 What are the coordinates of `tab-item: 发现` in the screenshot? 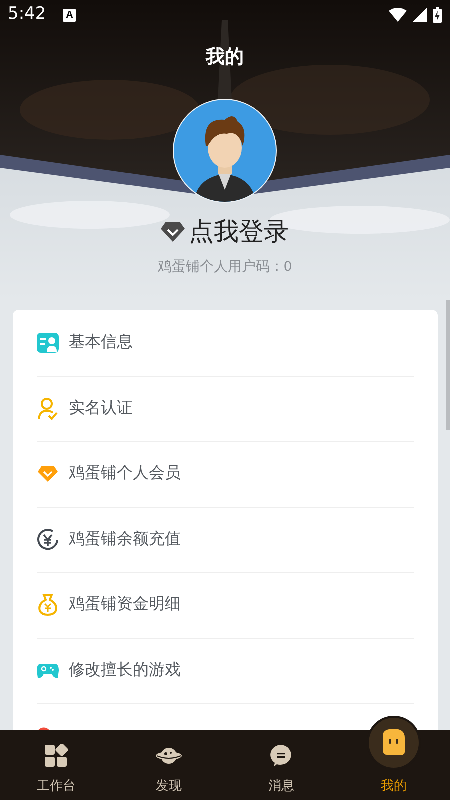 It's located at (168, 756).